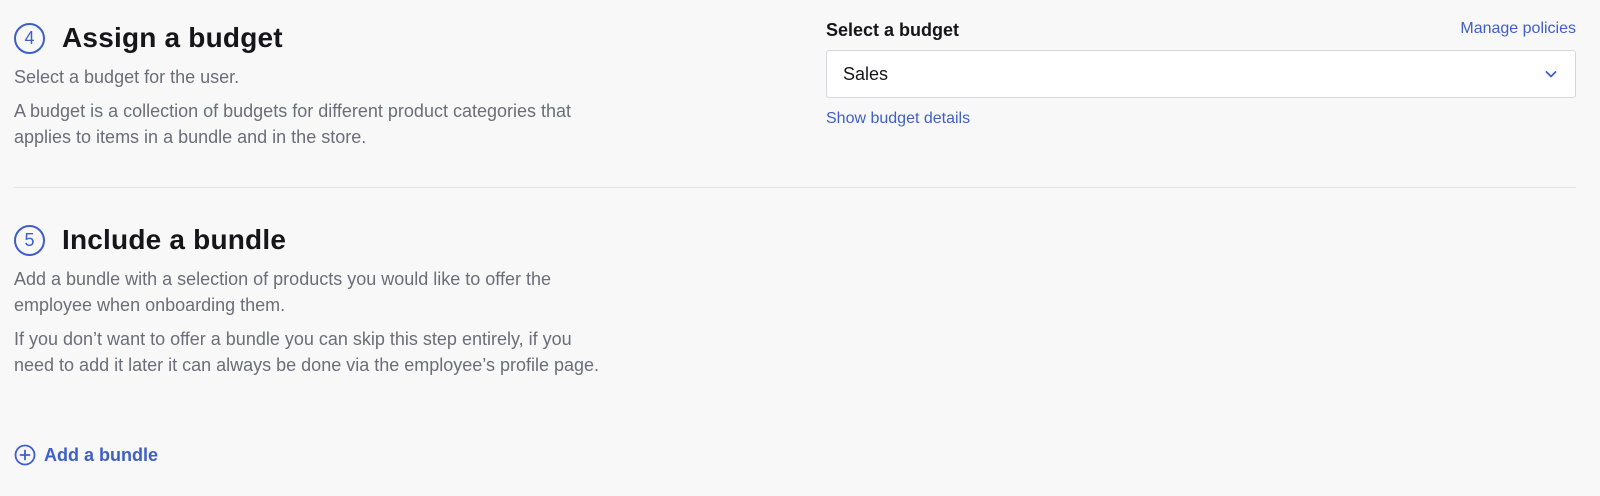 The image size is (1600, 496). Describe the element at coordinates (795, 240) in the screenshot. I see `include-bundle-header: 5 Include a bundle` at that location.